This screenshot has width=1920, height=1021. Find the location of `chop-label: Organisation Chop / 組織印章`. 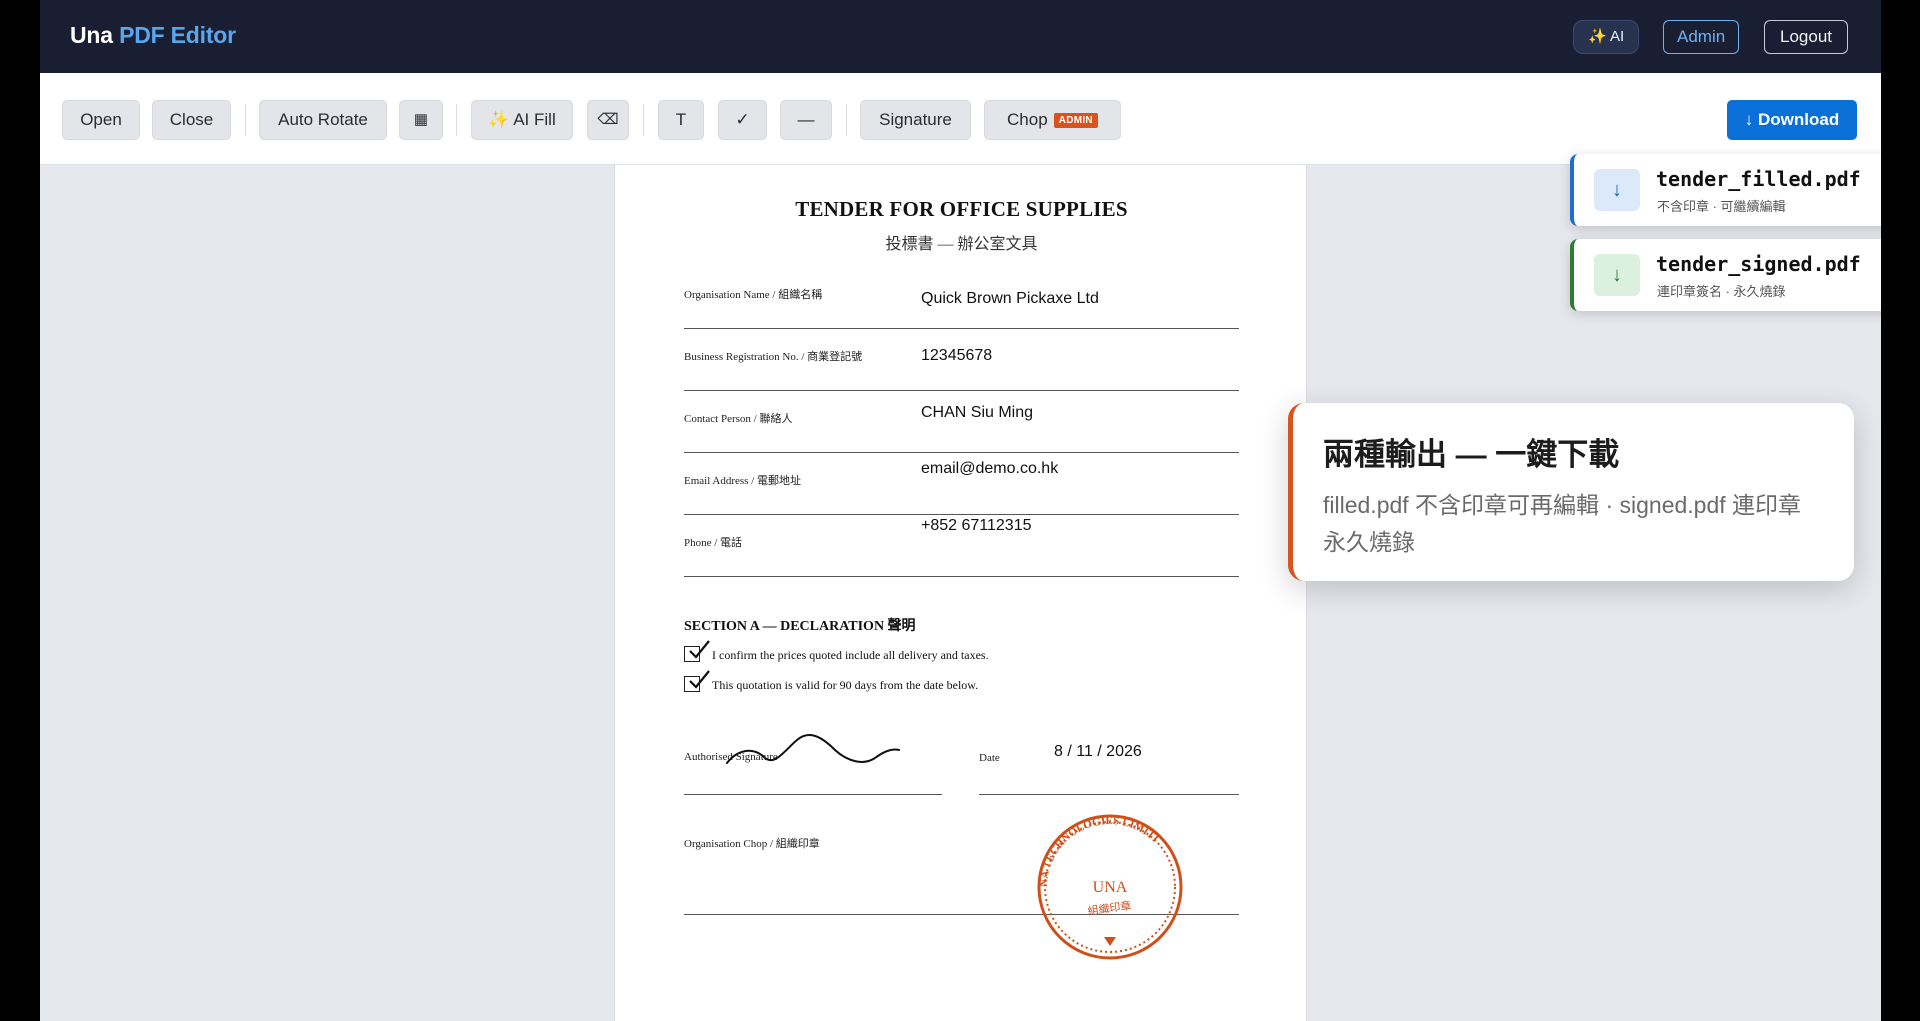

chop-label: Organisation Chop / 組織印章 is located at coordinates (752, 844).